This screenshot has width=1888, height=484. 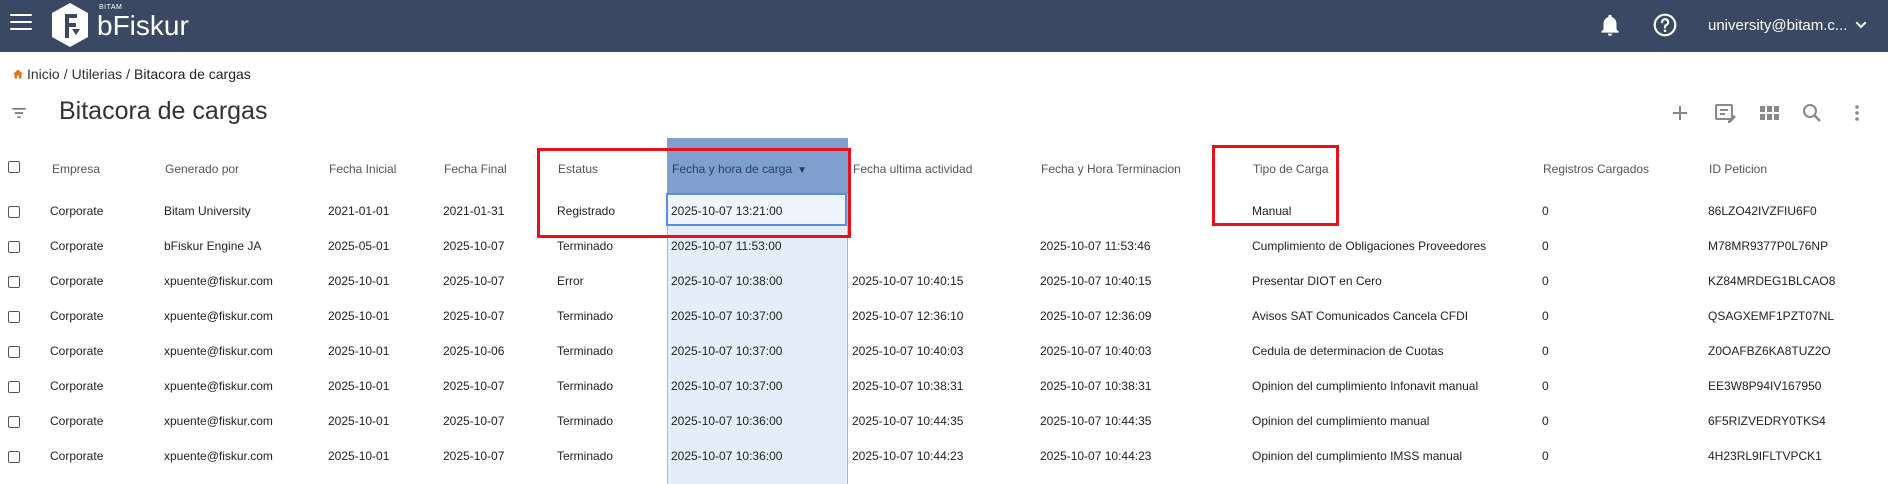 What do you see at coordinates (908, 281) in the screenshot?
I see `cell-fecha-ultima-actividad: 2025-10-07 10:40:15` at bounding box center [908, 281].